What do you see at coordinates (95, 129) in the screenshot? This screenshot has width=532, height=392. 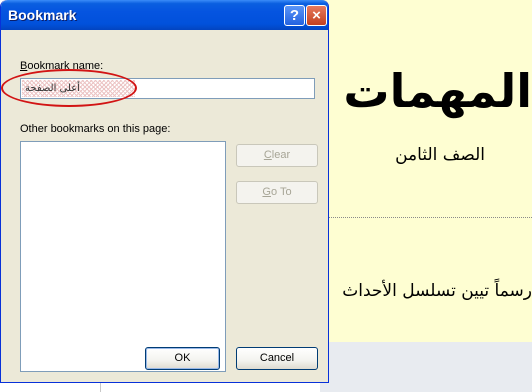 I see `other-bookmarks-label: Other bookmarks on this page:` at bounding box center [95, 129].